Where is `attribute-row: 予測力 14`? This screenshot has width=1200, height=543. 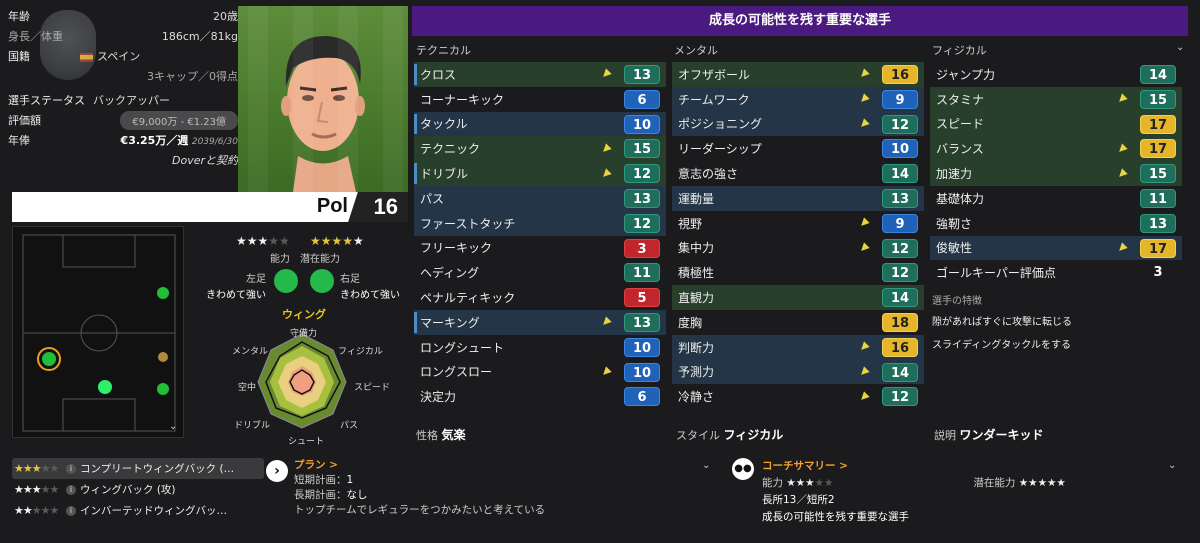
attribute-row: 予測力 14 is located at coordinates (798, 372).